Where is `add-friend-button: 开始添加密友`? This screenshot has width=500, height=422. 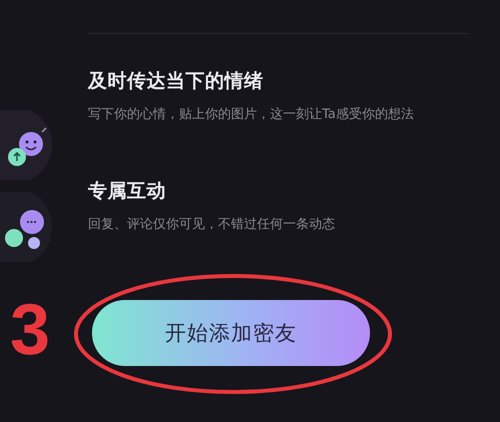 add-friend-button: 开始添加密友 is located at coordinates (231, 333).